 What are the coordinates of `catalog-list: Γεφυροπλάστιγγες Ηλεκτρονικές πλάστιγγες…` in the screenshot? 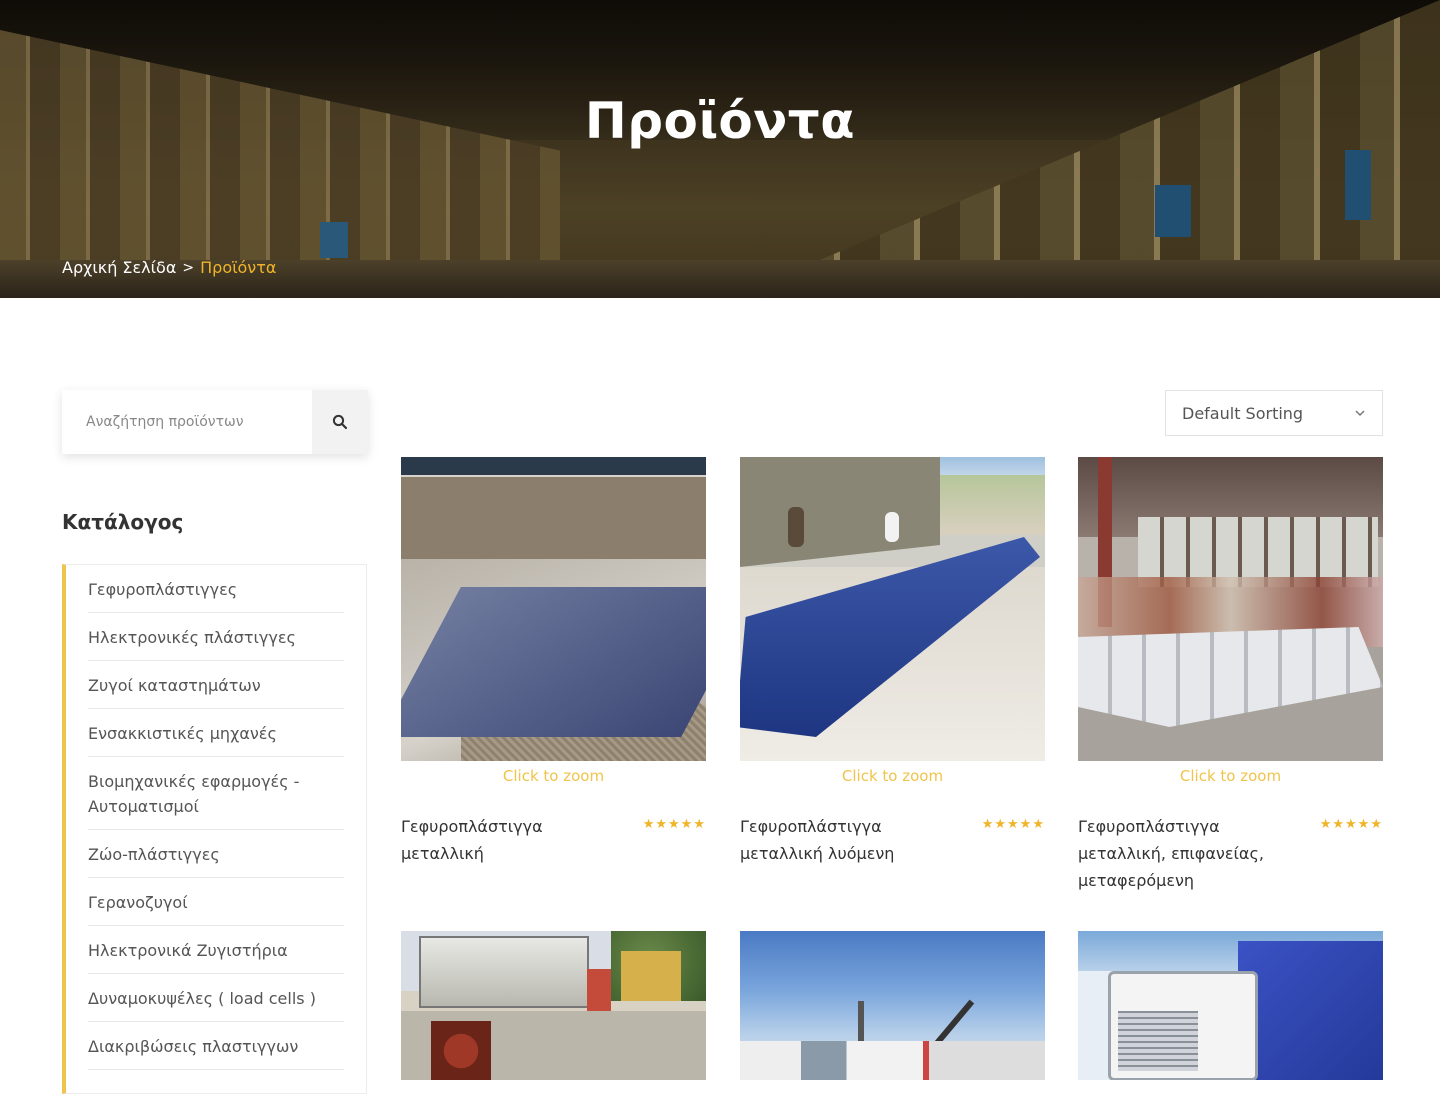 It's located at (214, 829).